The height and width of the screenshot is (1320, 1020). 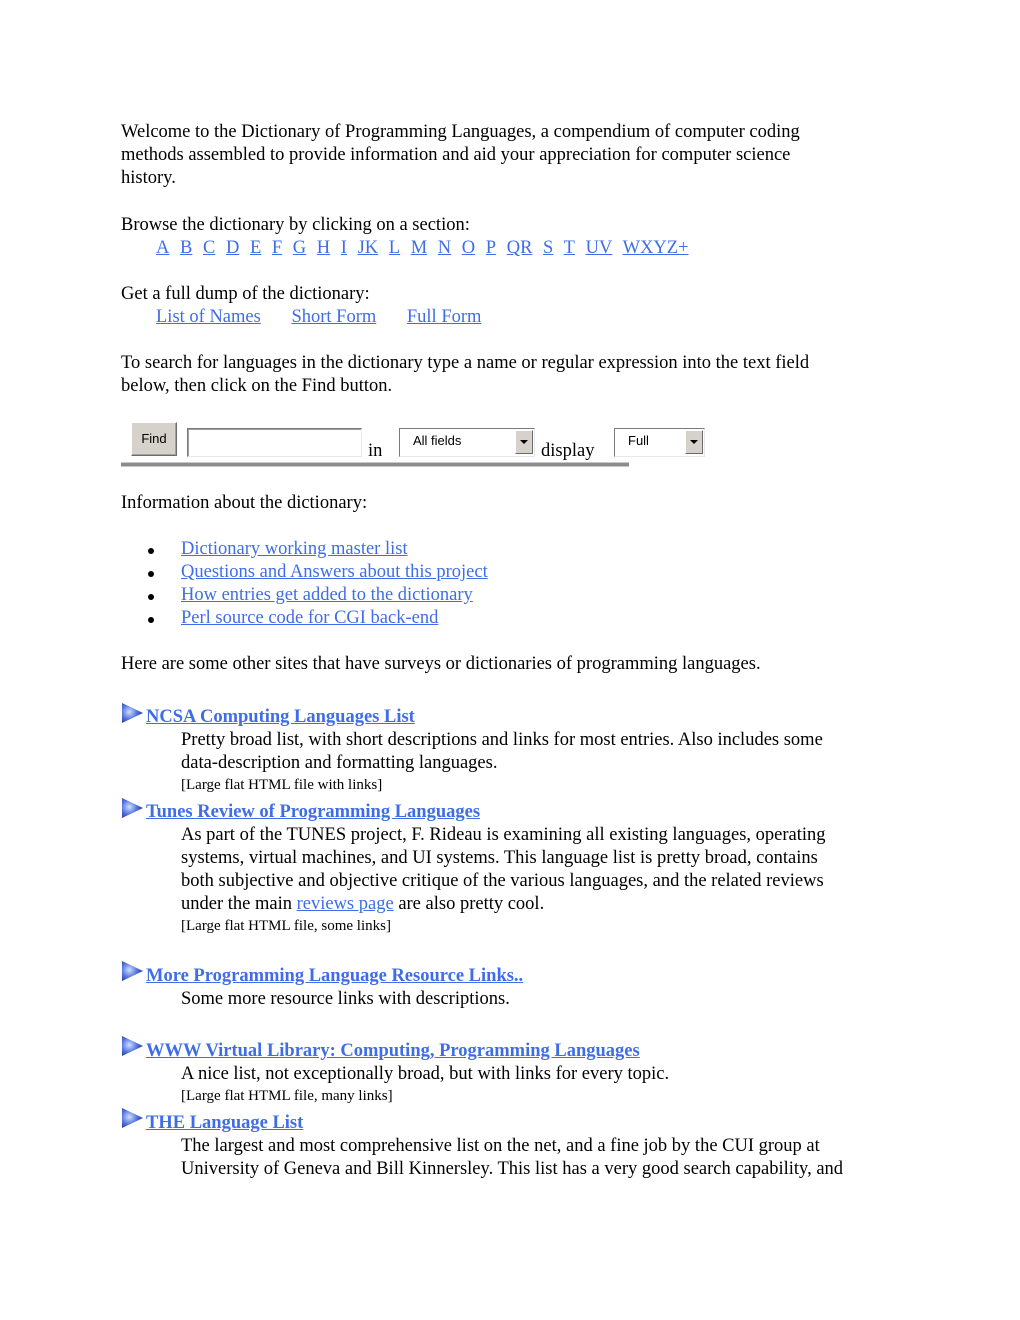 I want to click on site-note: [Large flat HTML file, some links], so click(x=286, y=926).